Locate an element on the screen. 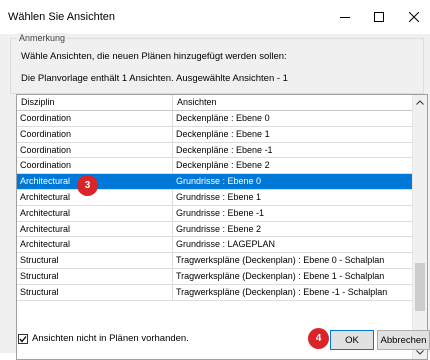 This screenshot has height=360, width=430. hide-views-checkbox is located at coordinates (23, 338).